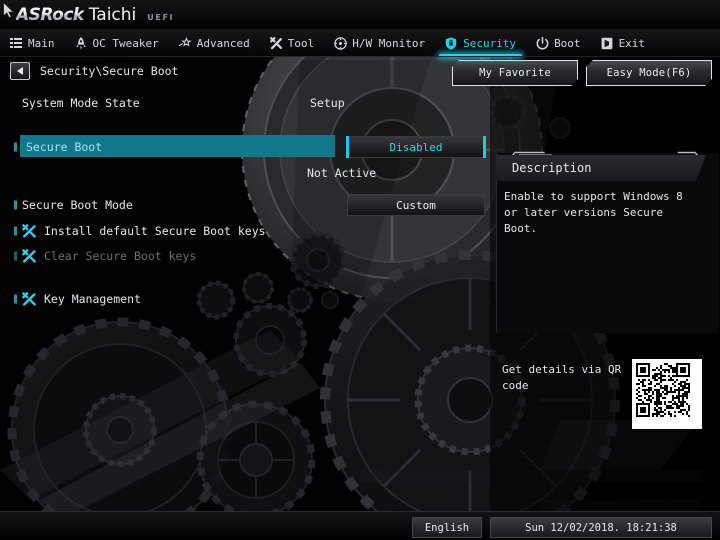  Describe the element at coordinates (16, 43) in the screenshot. I see `list-icon` at that location.